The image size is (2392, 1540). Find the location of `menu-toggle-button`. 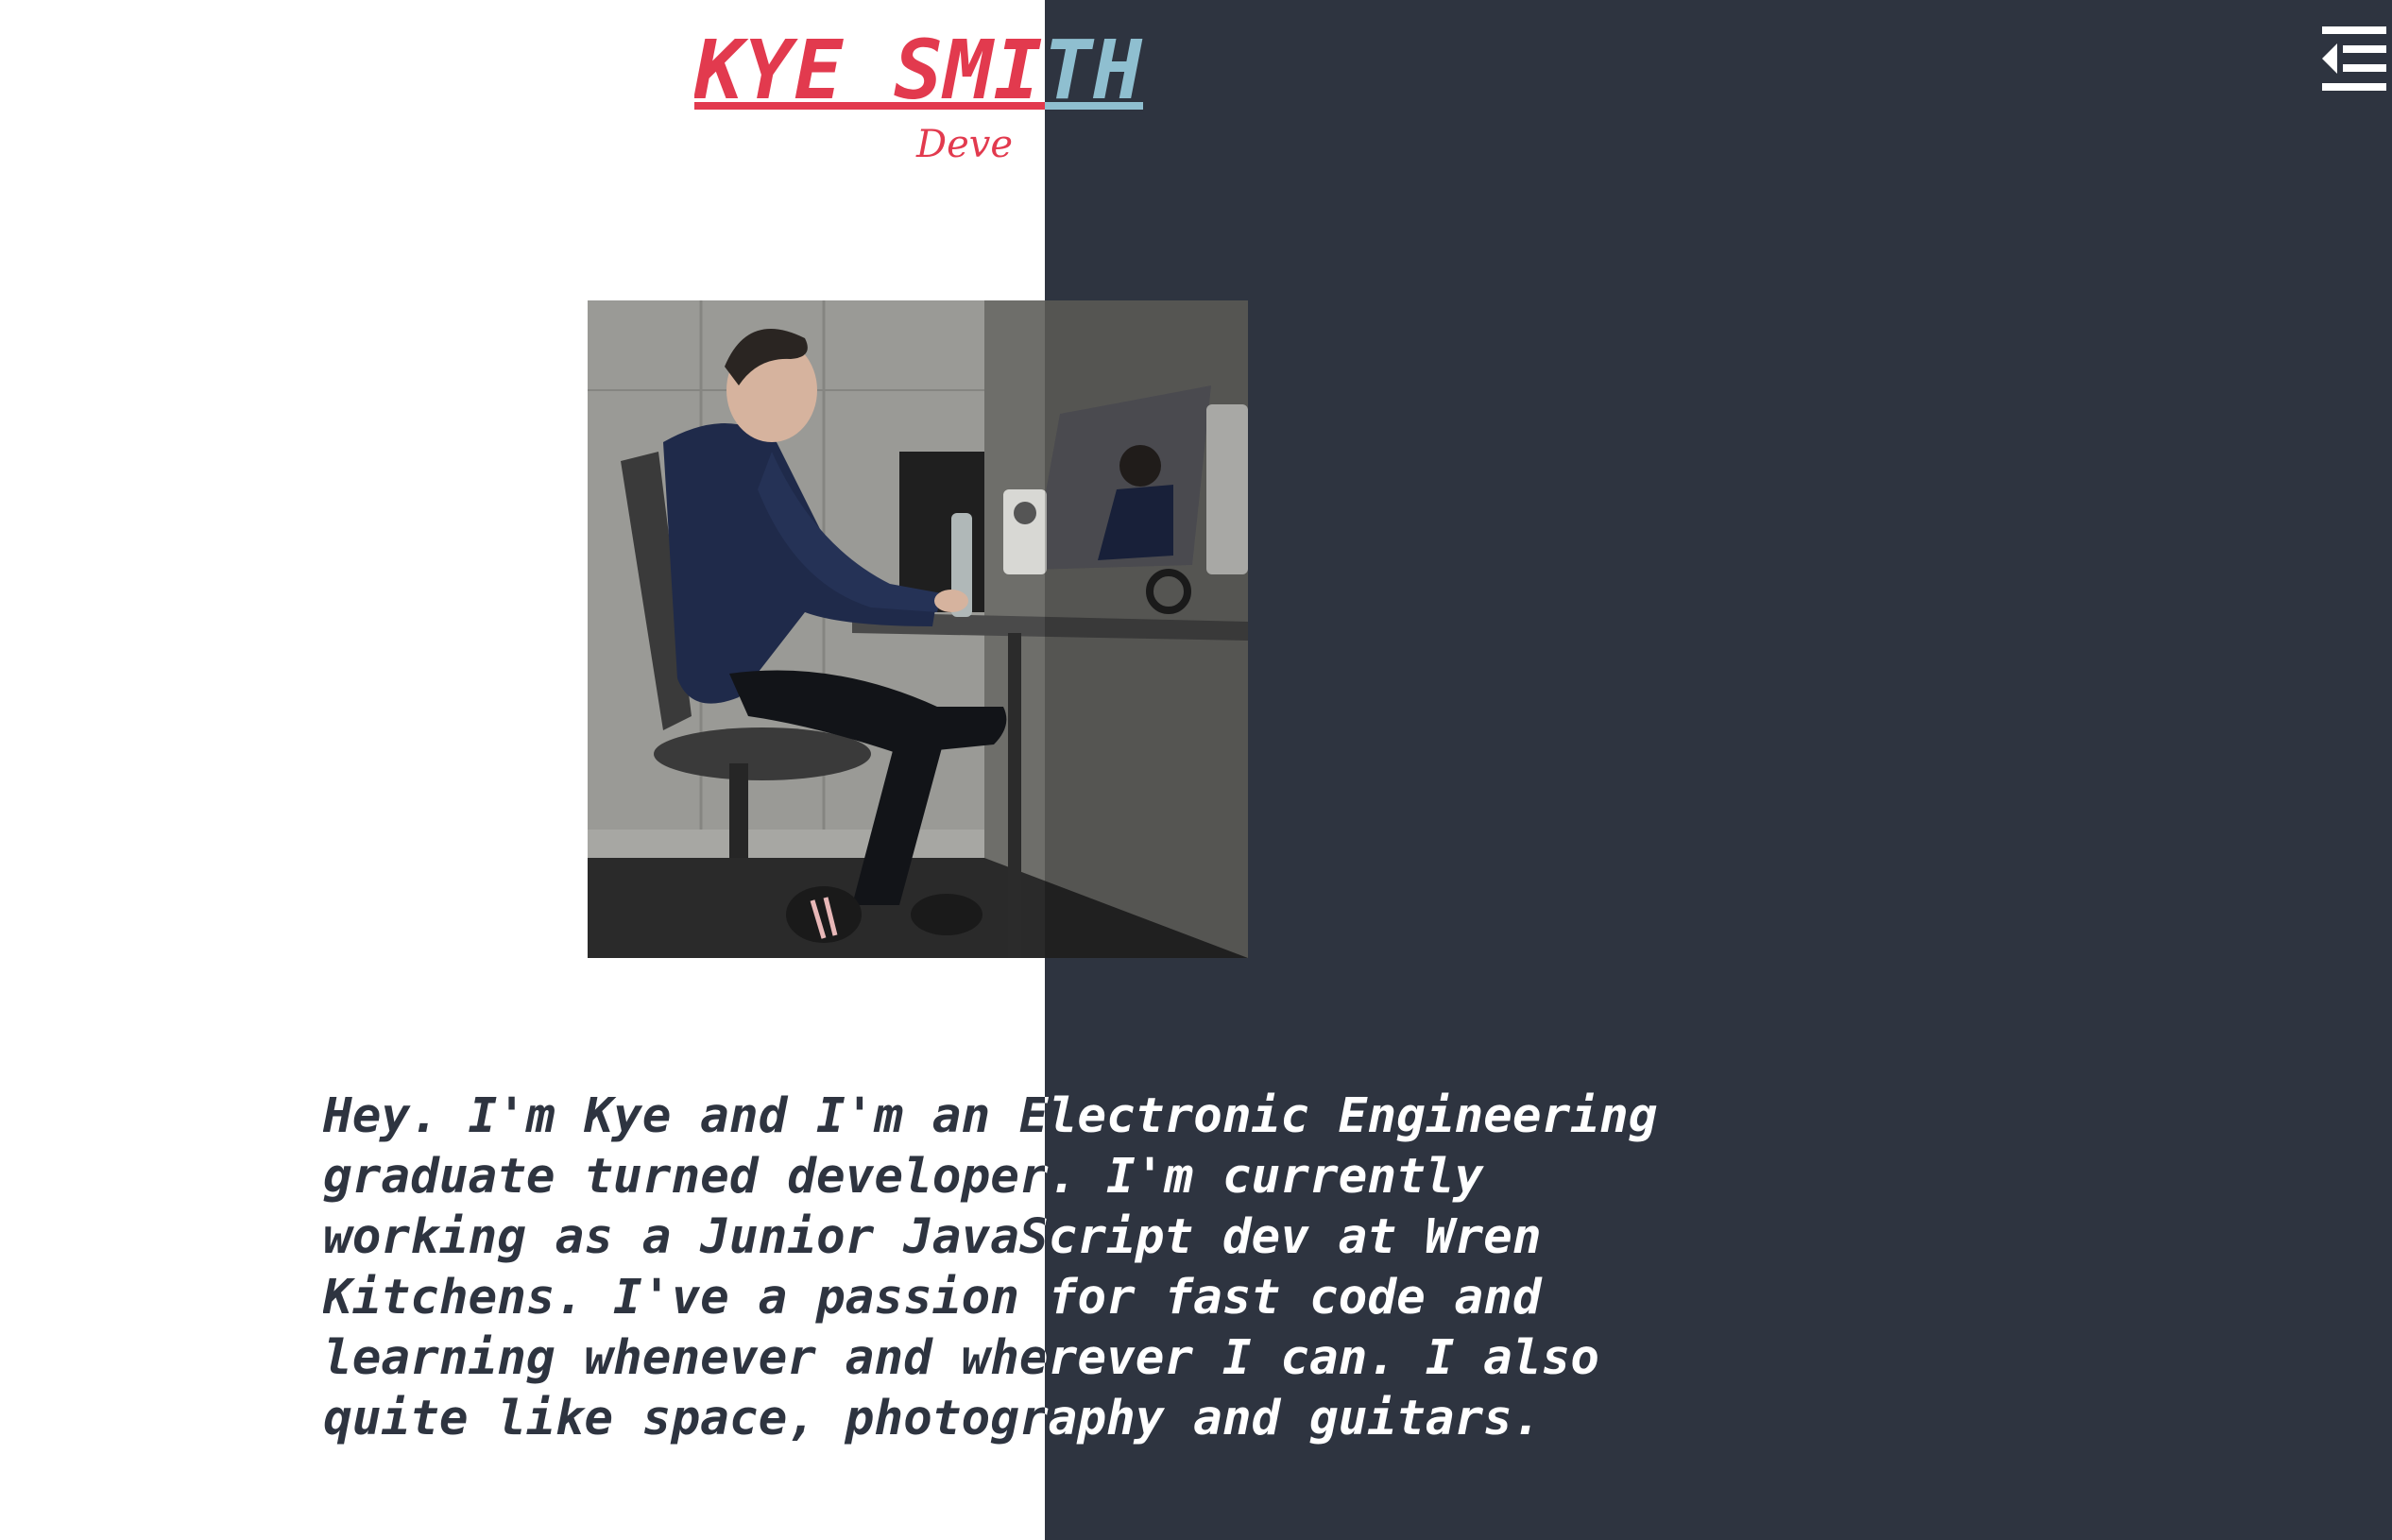

menu-toggle-button is located at coordinates (2354, 60).